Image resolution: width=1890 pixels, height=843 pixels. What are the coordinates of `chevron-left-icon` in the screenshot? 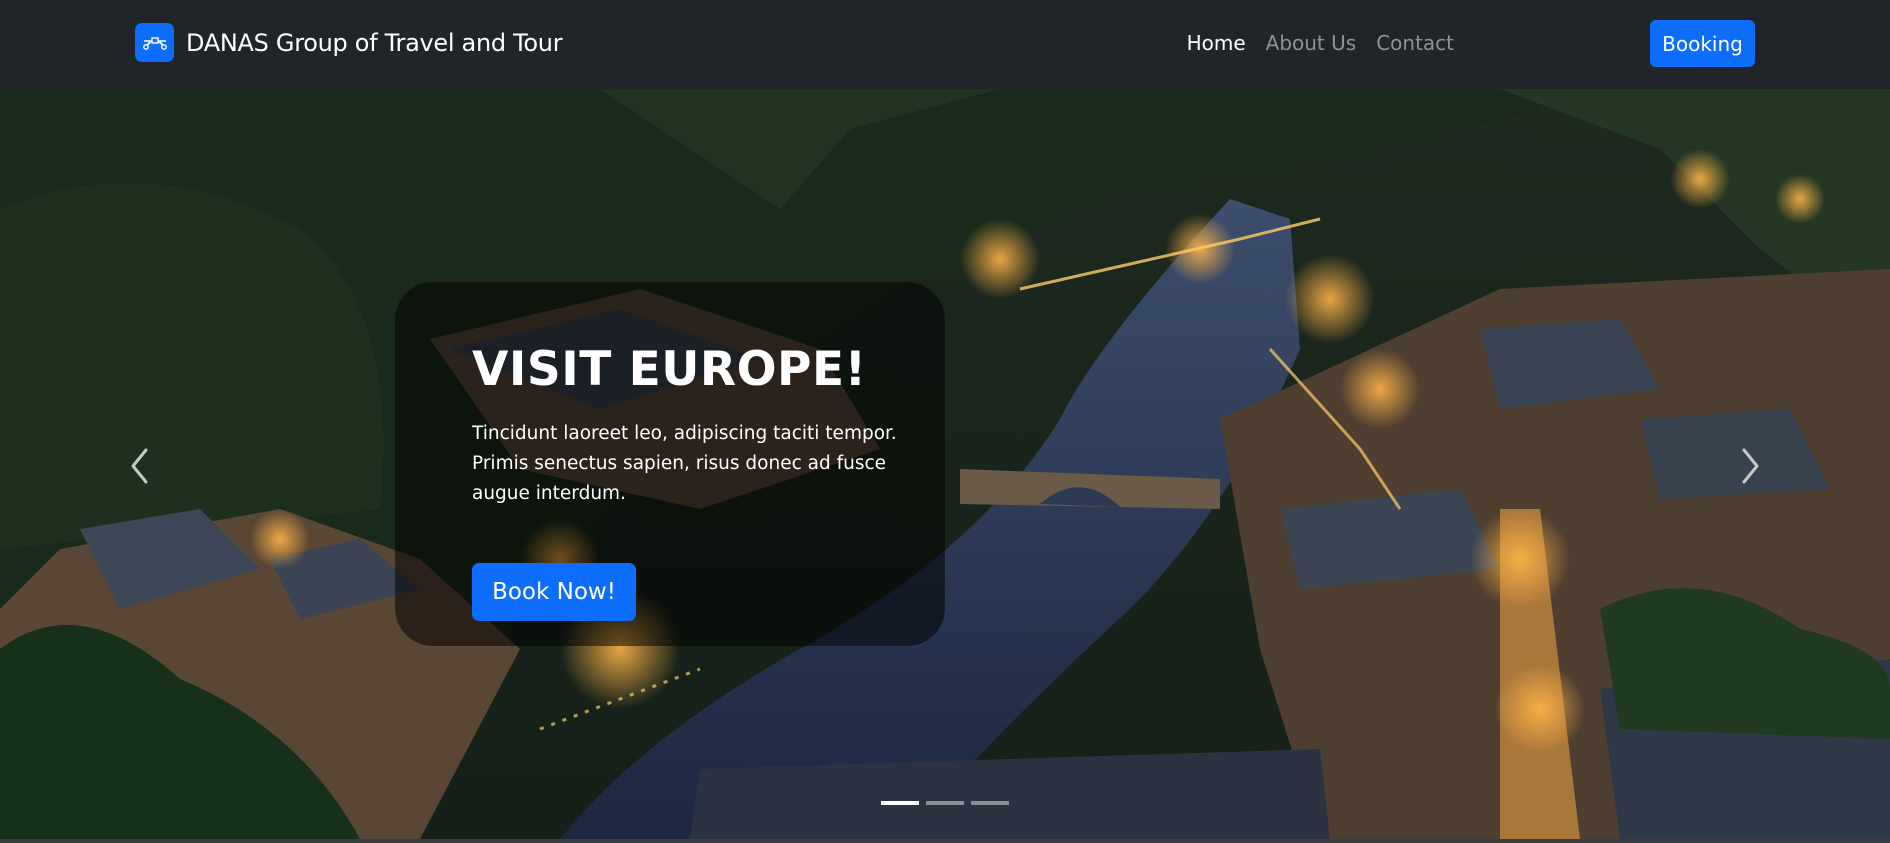 It's located at (139, 466).